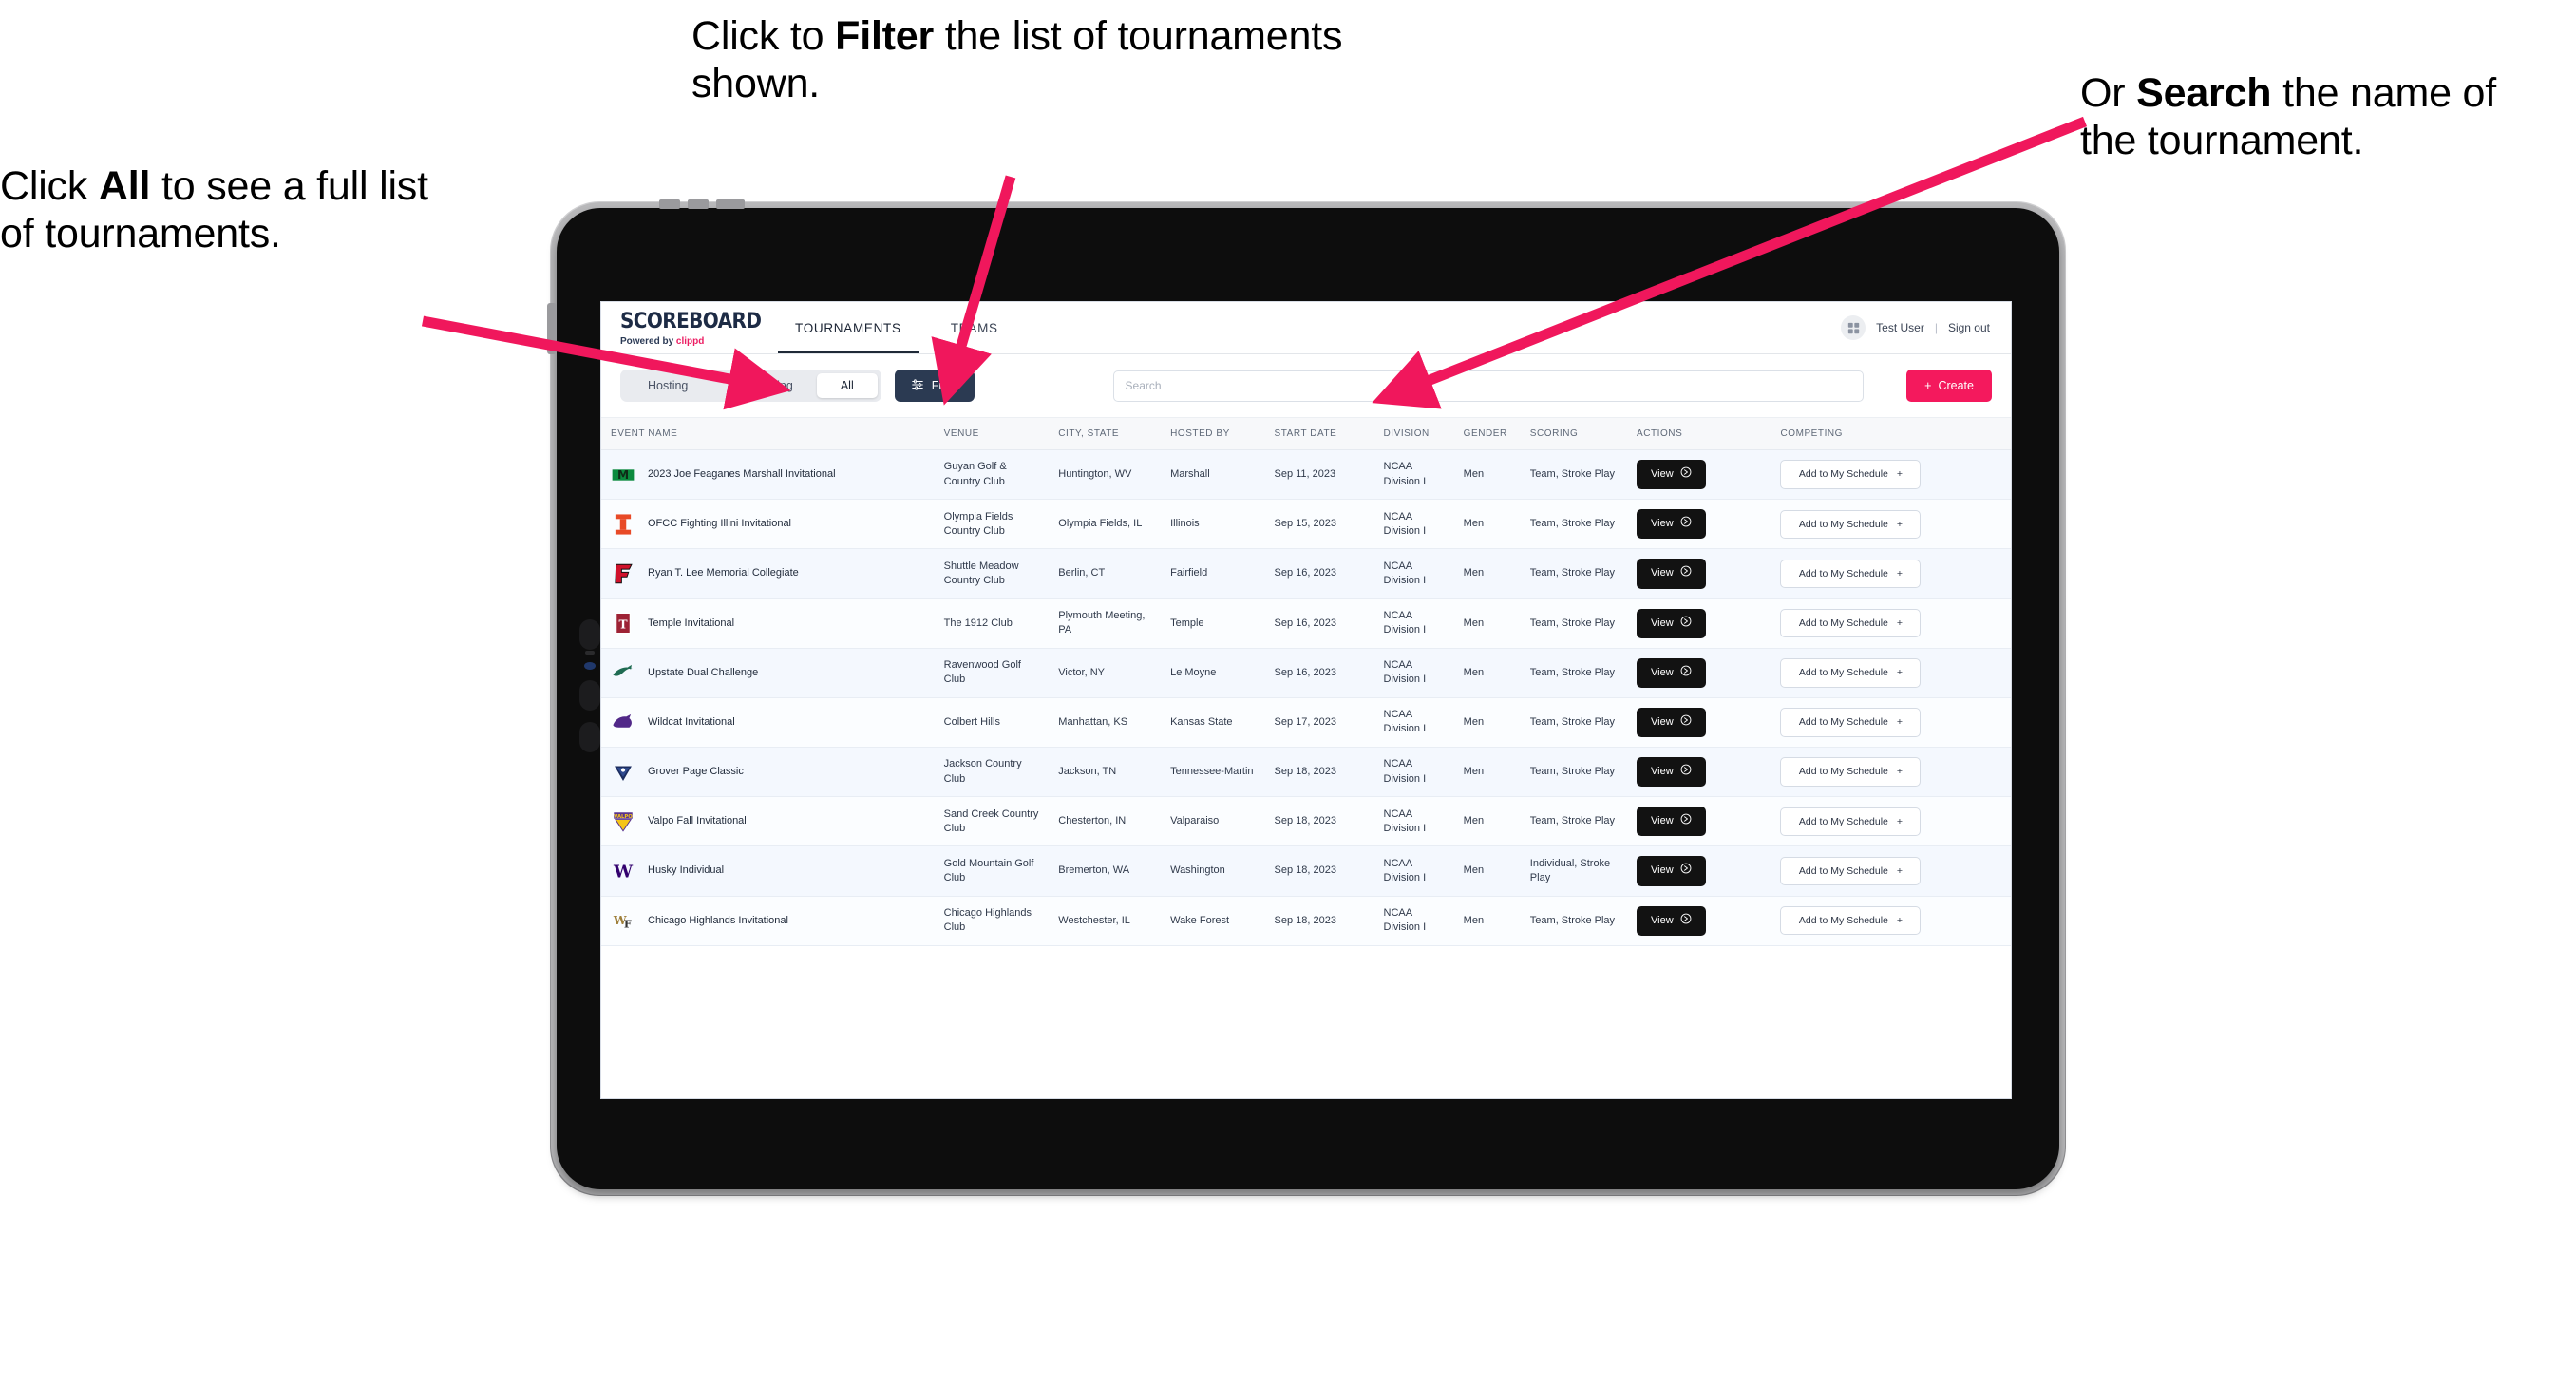  Describe the element at coordinates (768, 573) in the screenshot. I see `cell-event-name: Ryan T. Lee Memorial Collegiate` at that location.